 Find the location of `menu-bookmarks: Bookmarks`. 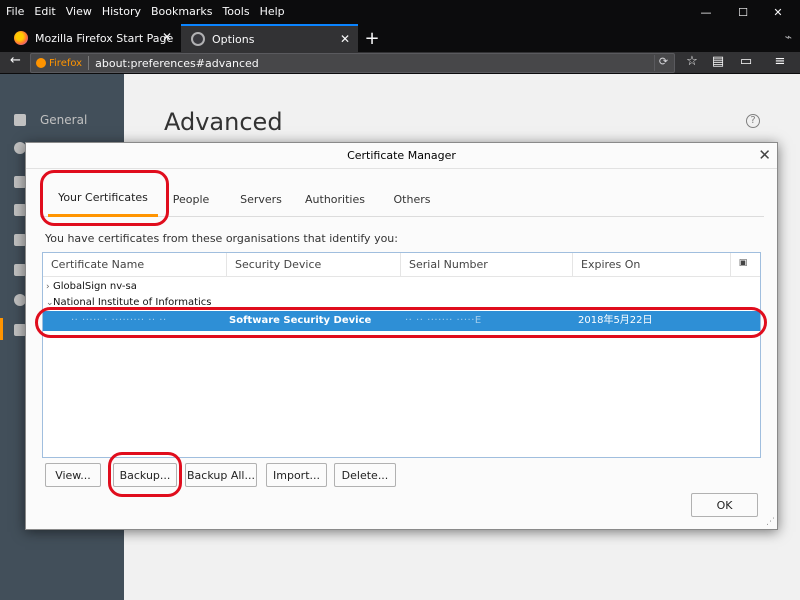

menu-bookmarks: Bookmarks is located at coordinates (181, 12).